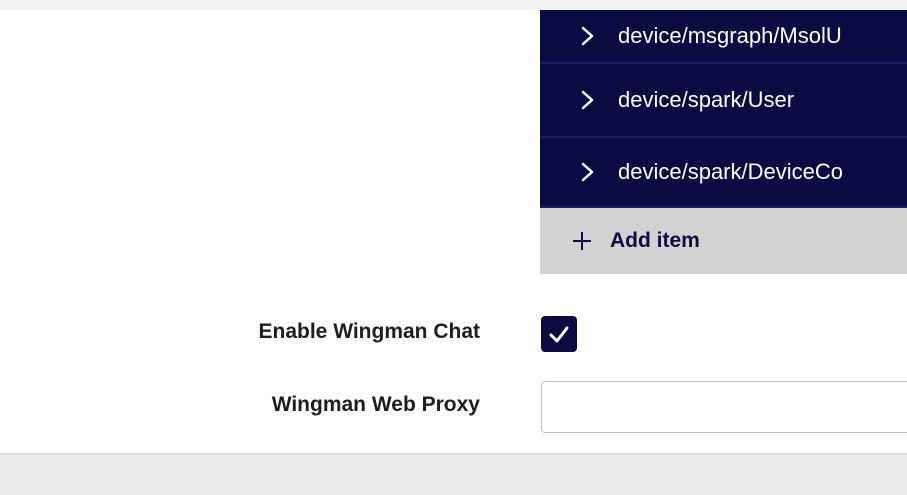 This screenshot has width=907, height=495. I want to click on footer-bar, so click(453, 474).